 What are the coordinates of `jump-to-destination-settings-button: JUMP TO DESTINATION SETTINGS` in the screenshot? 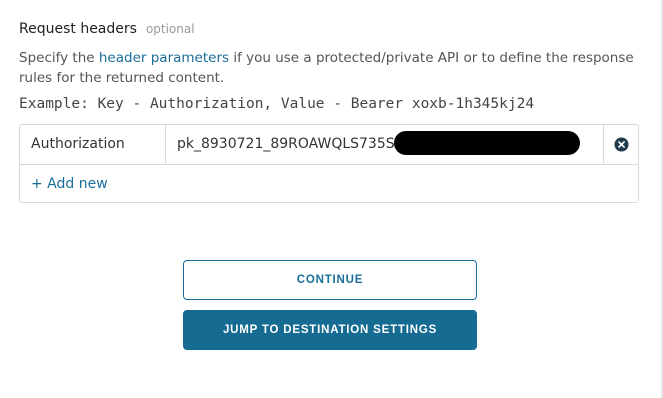 It's located at (330, 330).